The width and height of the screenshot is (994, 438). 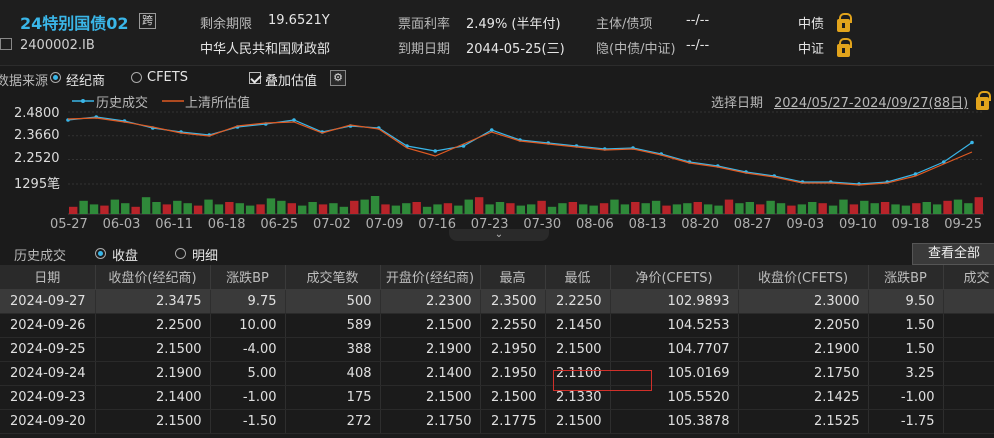 What do you see at coordinates (674, 301) in the screenshot?
I see `table-cell: 102.9893` at bounding box center [674, 301].